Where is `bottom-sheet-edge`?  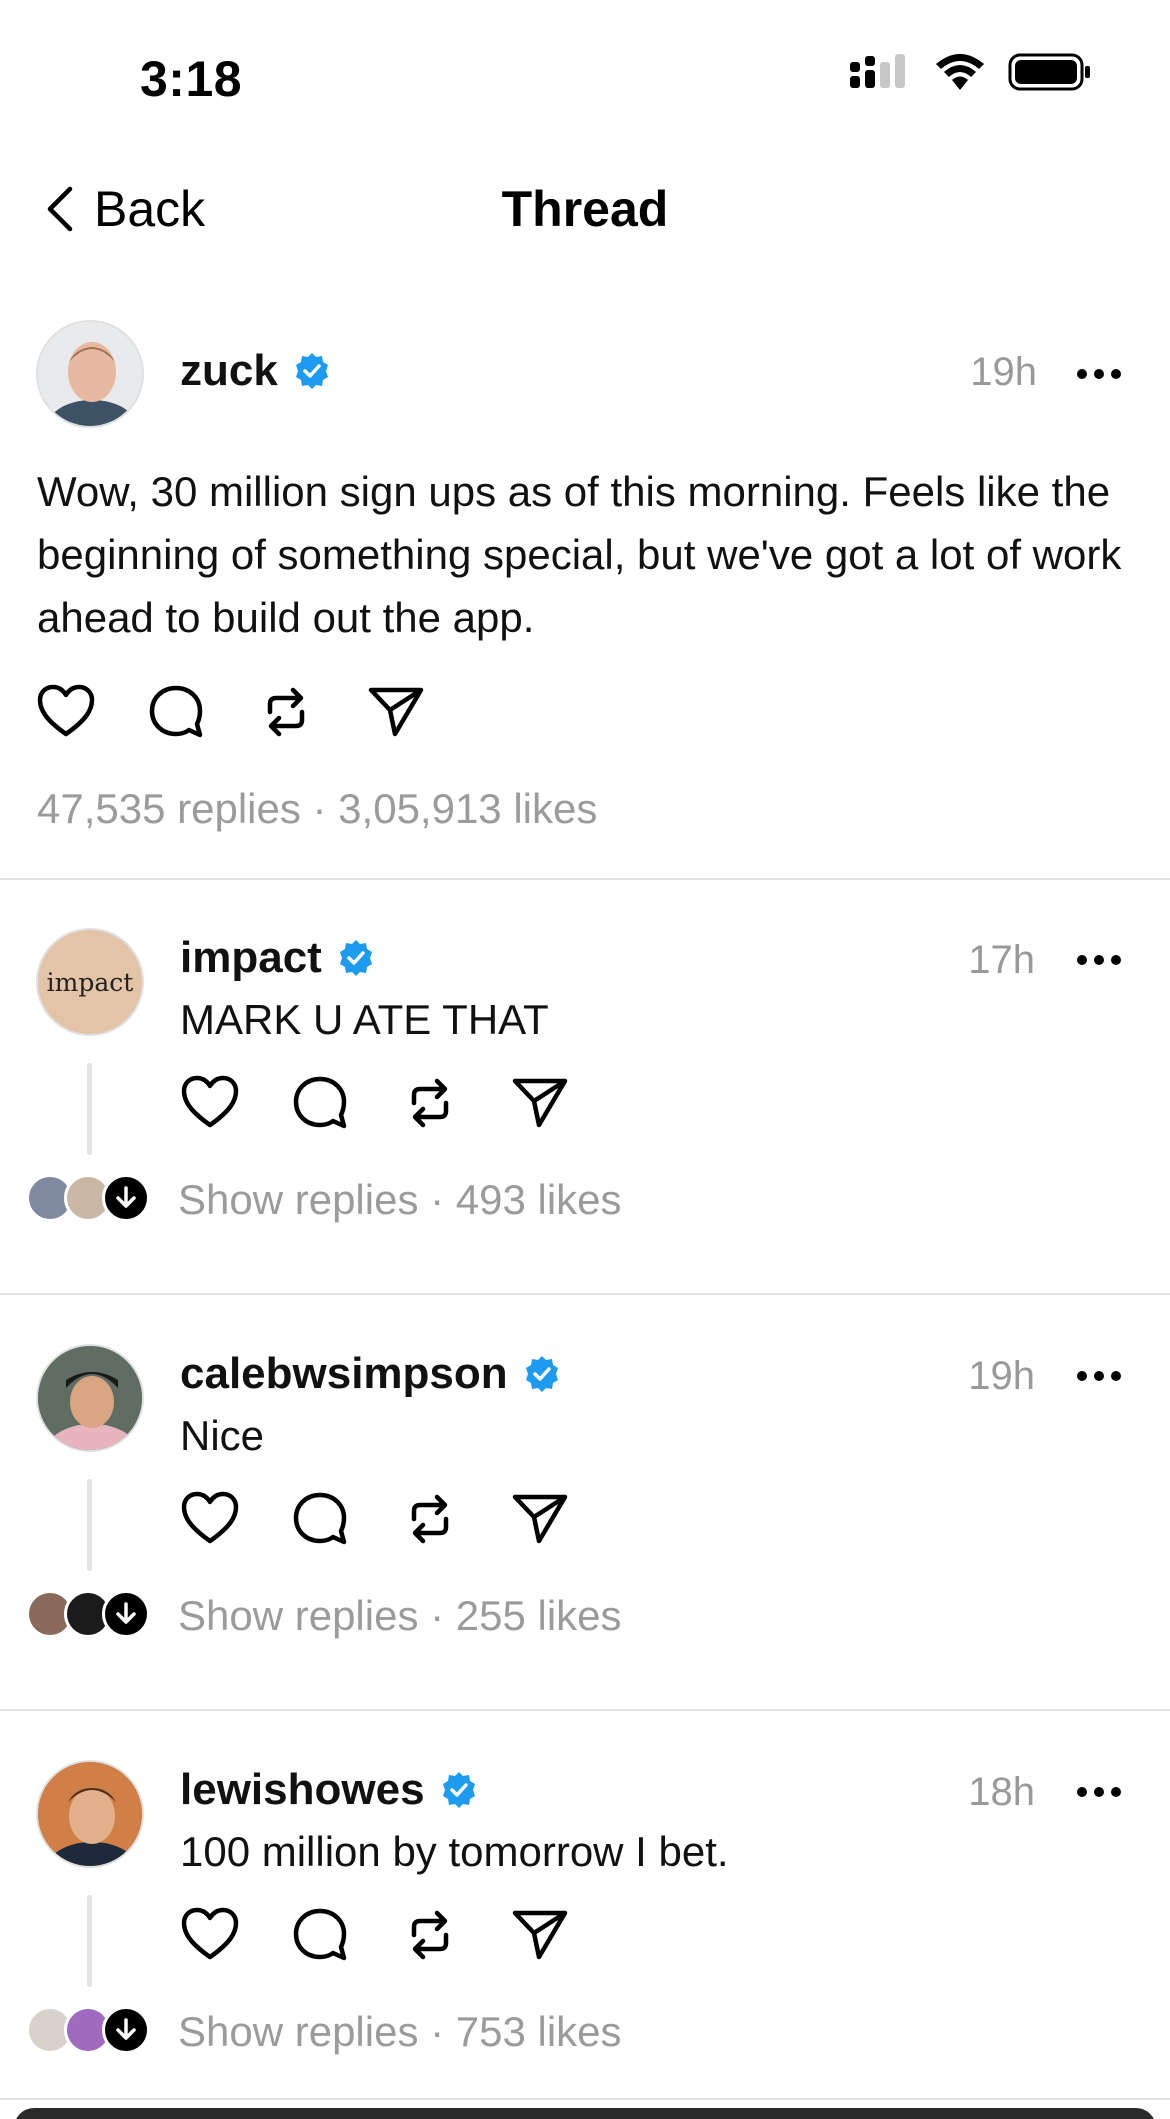 bottom-sheet-edge is located at coordinates (585, 2113).